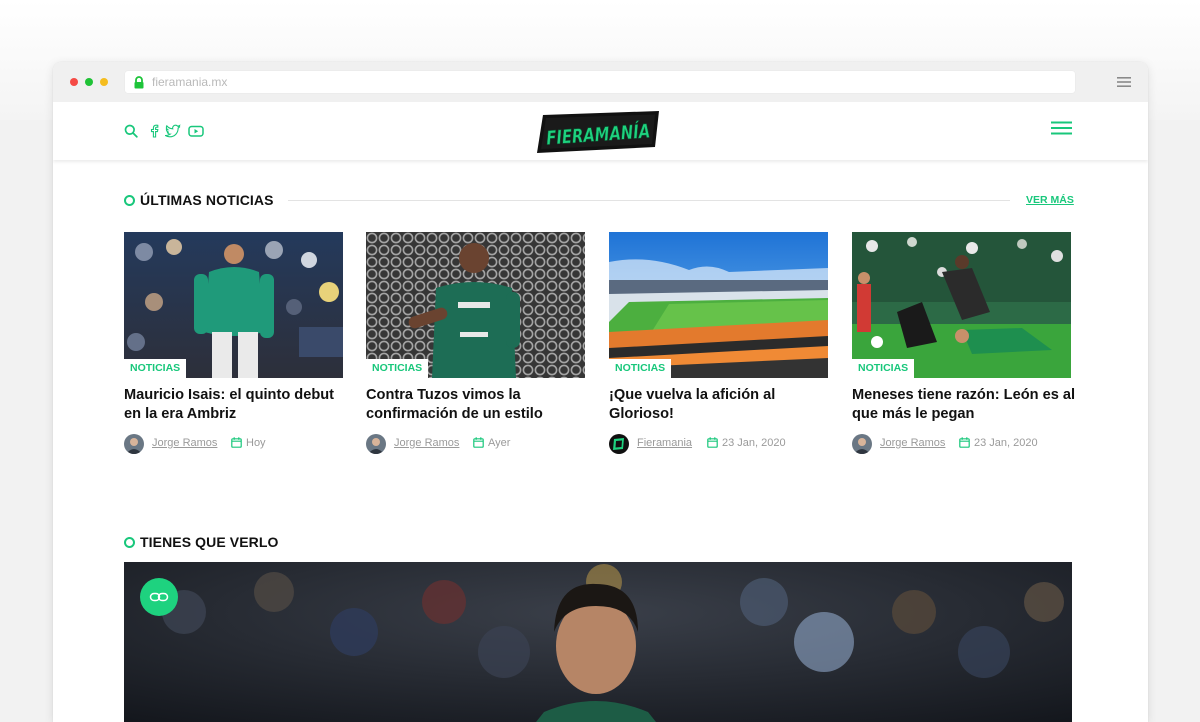  What do you see at coordinates (664, 443) in the screenshot?
I see `author-link: Fieramania` at bounding box center [664, 443].